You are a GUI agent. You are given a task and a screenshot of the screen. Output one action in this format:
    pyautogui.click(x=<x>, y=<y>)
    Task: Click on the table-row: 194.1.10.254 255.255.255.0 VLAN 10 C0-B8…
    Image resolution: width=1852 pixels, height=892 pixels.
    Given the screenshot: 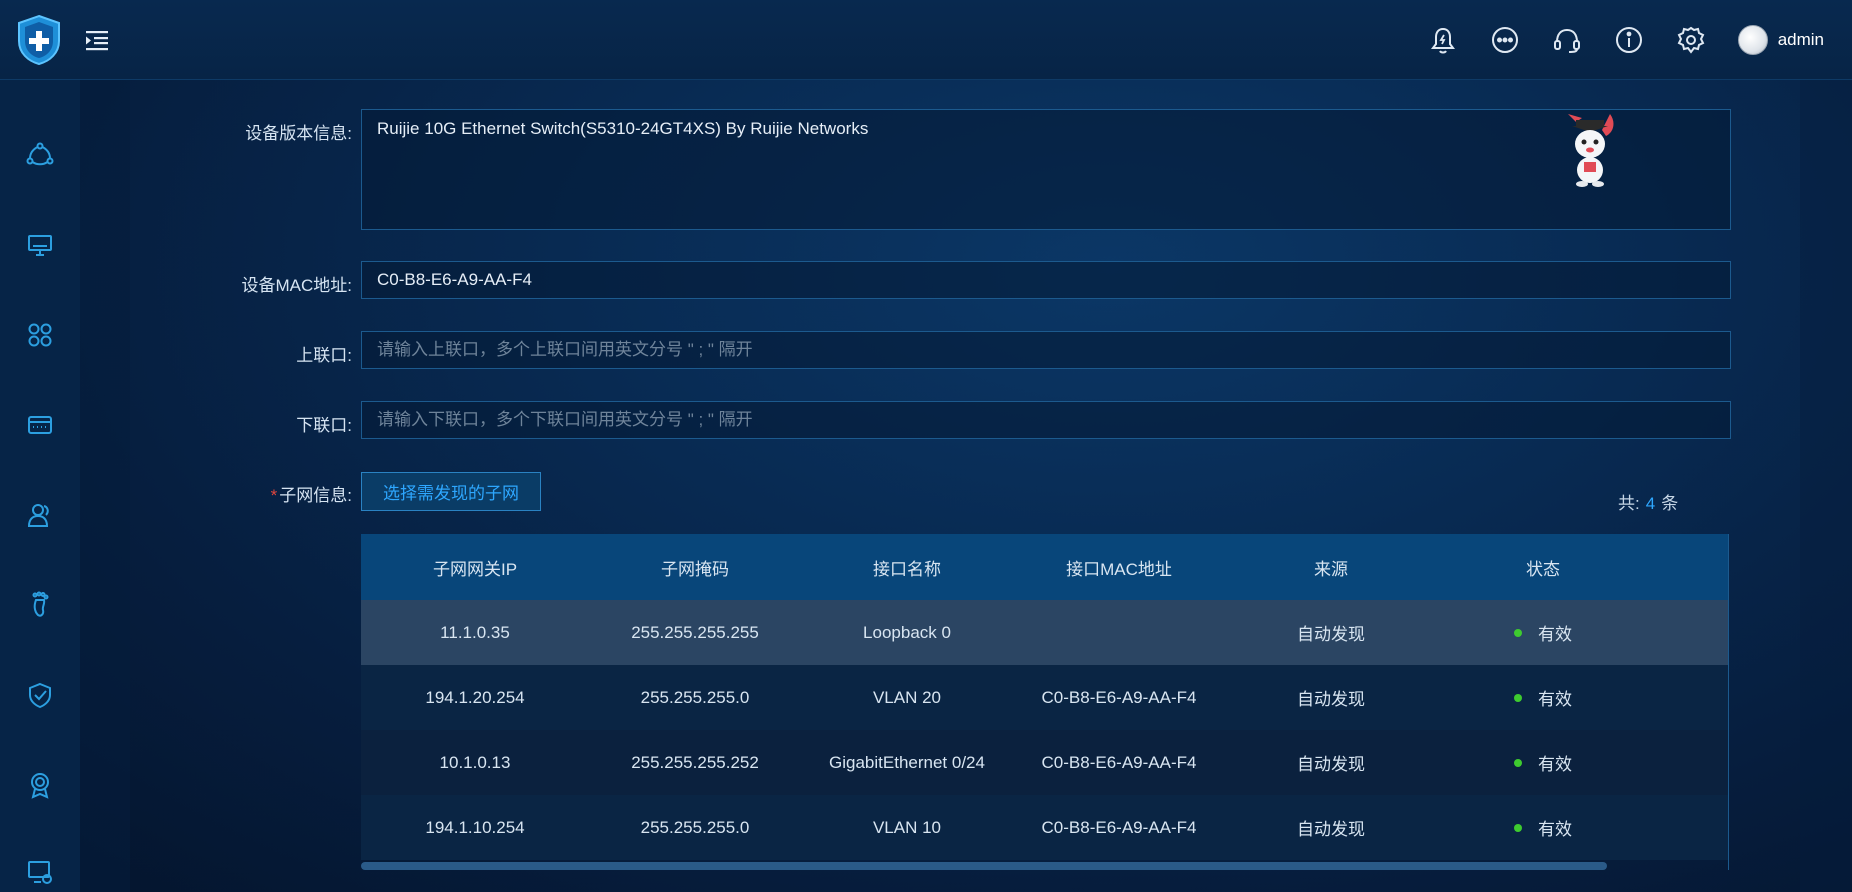 What is the action you would take?
    pyautogui.click(x=1045, y=827)
    